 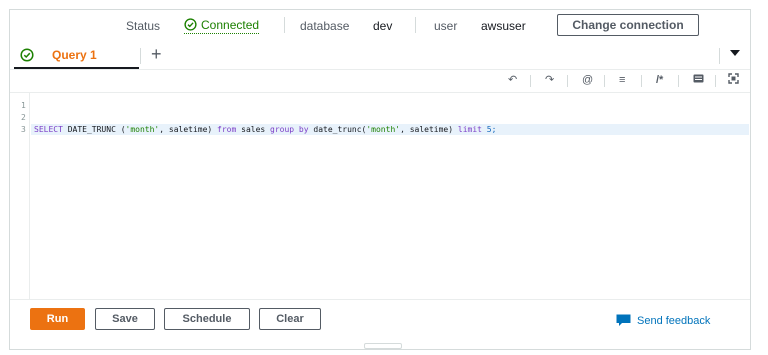 What do you see at coordinates (380, 81) in the screenshot?
I see `editor-toolbar: ↶ ↷ @ ≡ /*` at bounding box center [380, 81].